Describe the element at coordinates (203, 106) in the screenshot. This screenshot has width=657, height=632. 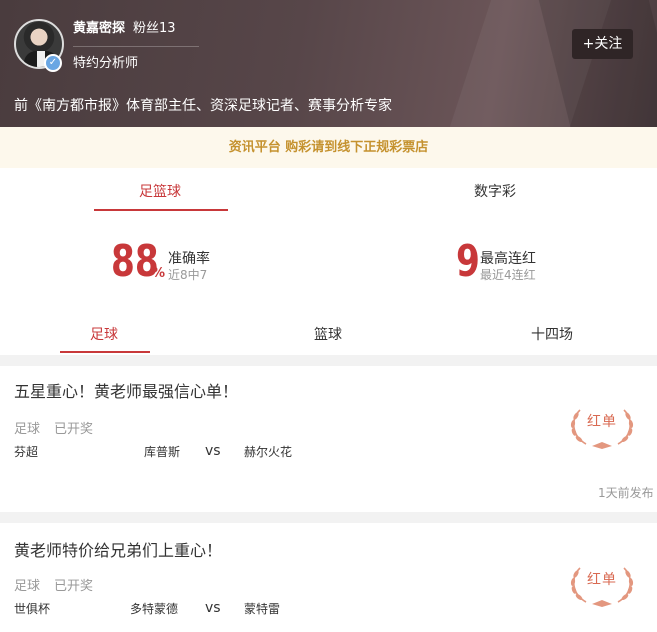
I see `analyst-intro: 前《南方都市报》体育部主任、资深足球记者、赛事分析专家` at that location.